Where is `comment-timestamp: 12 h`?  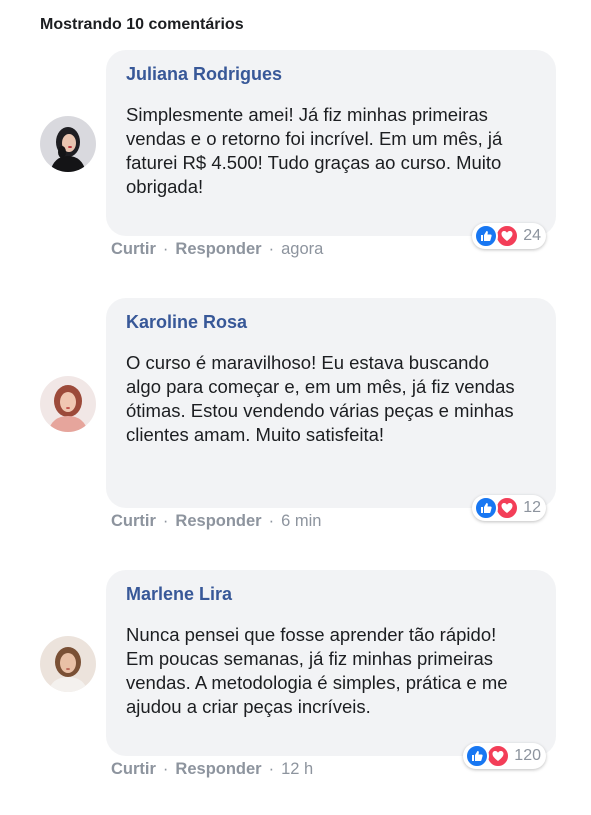 comment-timestamp: 12 h is located at coordinates (297, 769).